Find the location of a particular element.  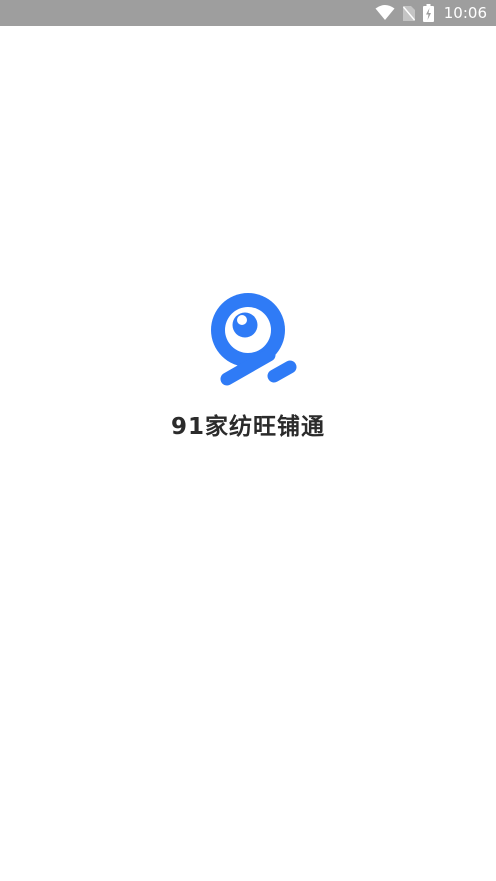

app-logo-icon is located at coordinates (248, 338).